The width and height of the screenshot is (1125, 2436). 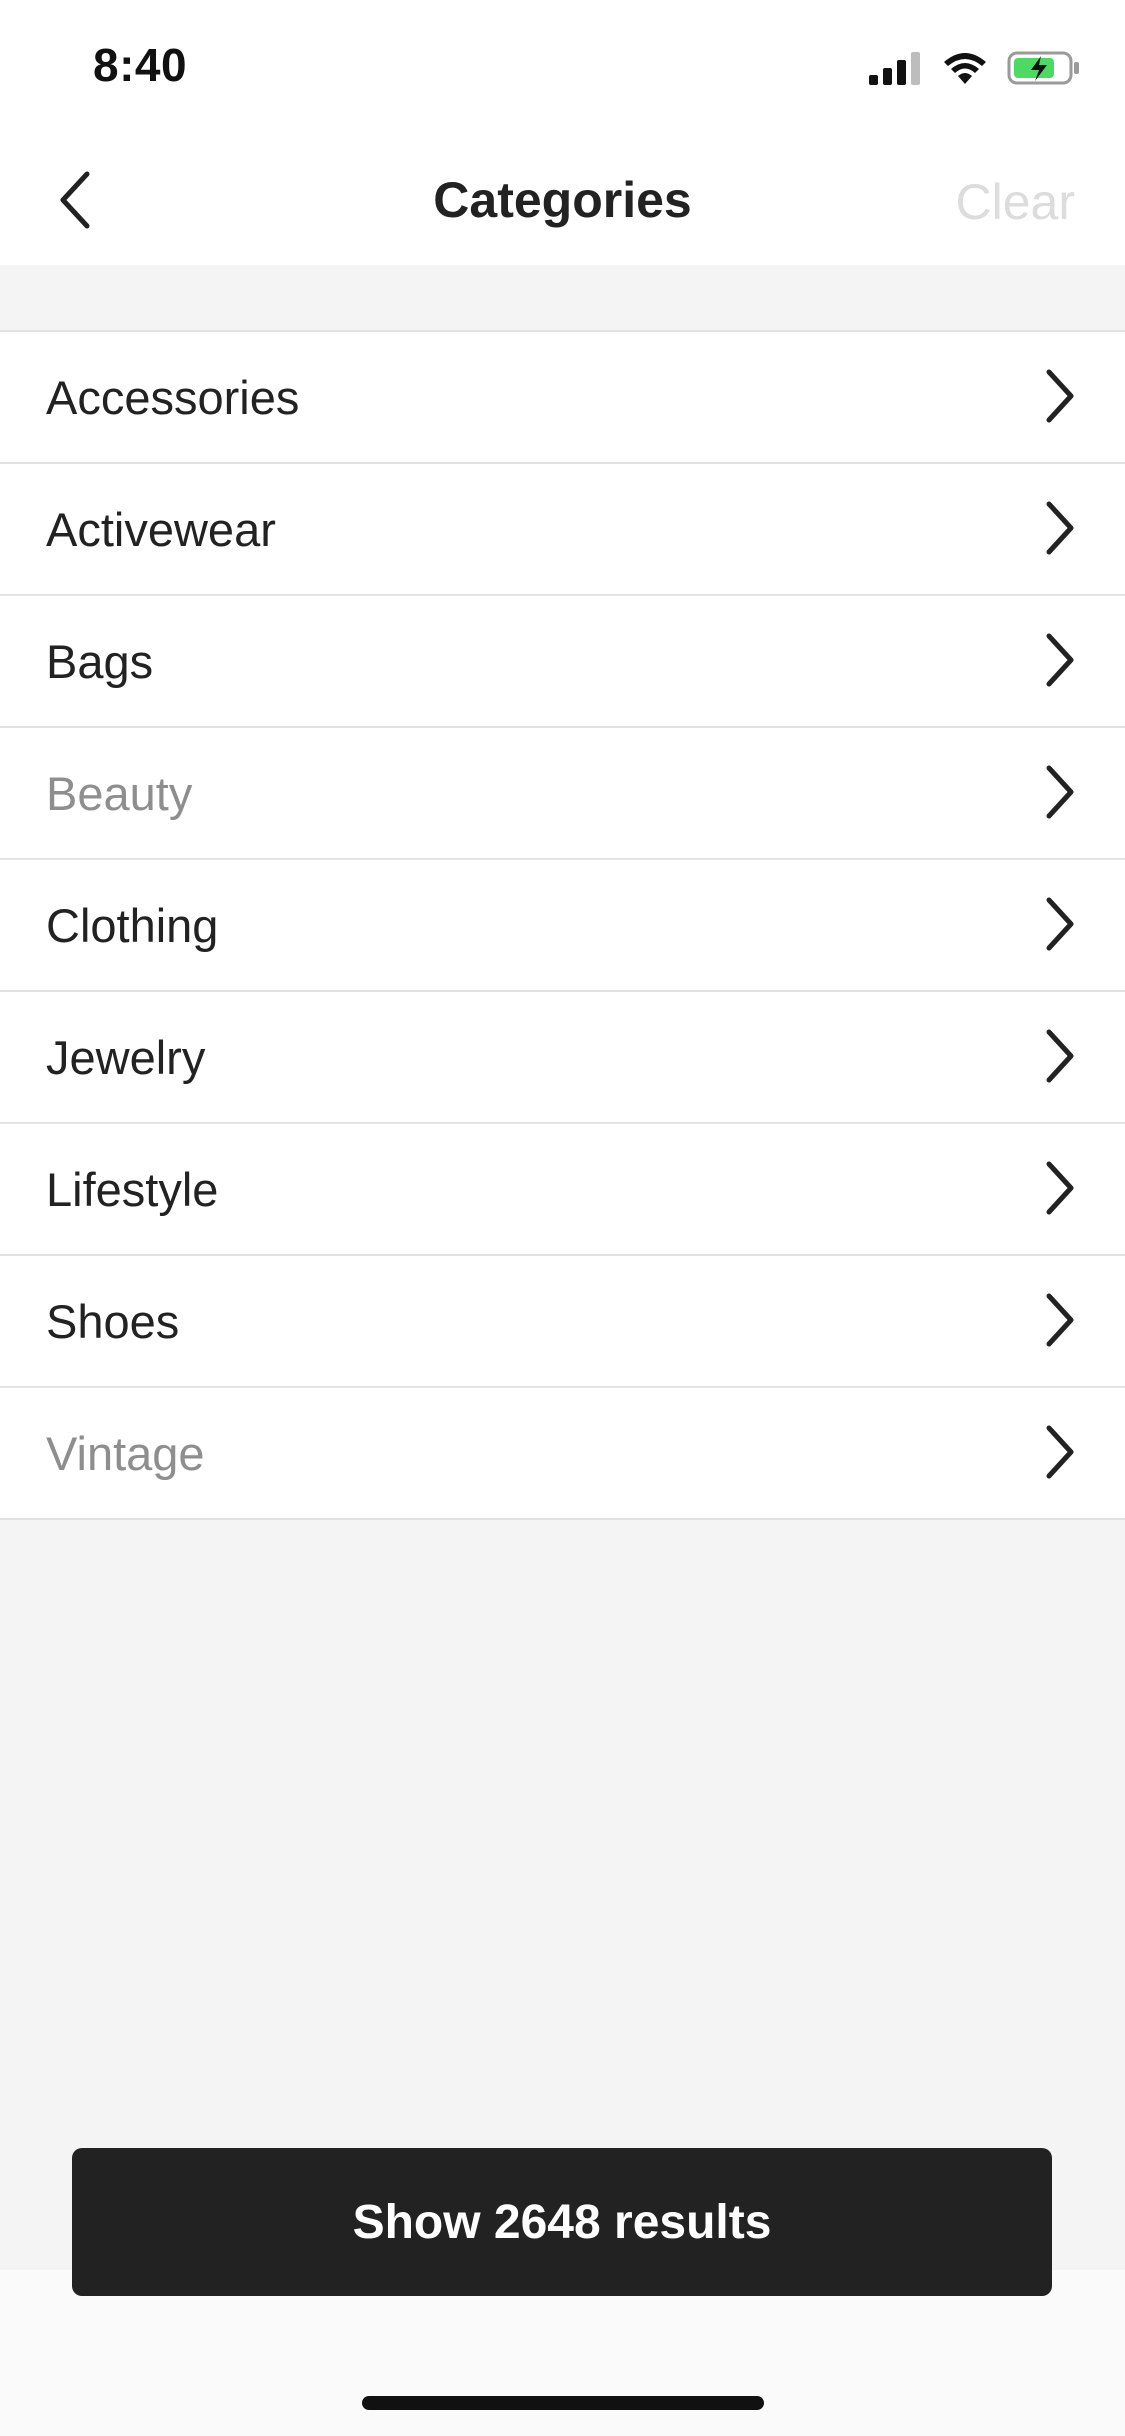 I want to click on status-time: 8:40, so click(x=140, y=65).